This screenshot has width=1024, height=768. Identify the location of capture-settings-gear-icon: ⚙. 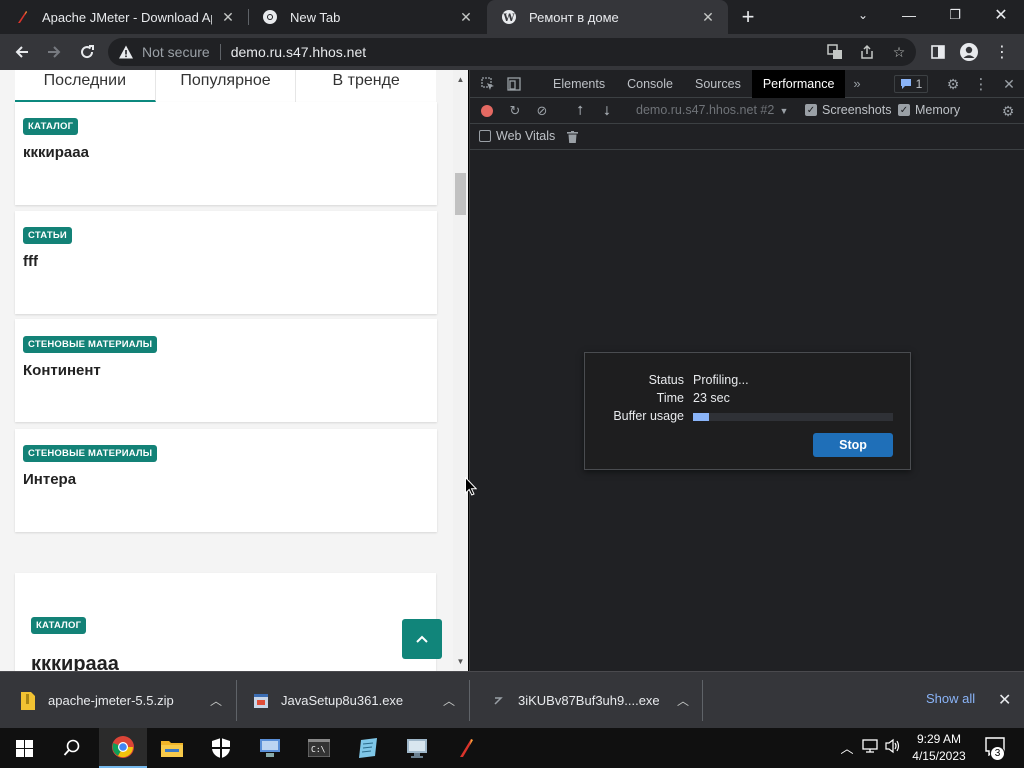
(1008, 111).